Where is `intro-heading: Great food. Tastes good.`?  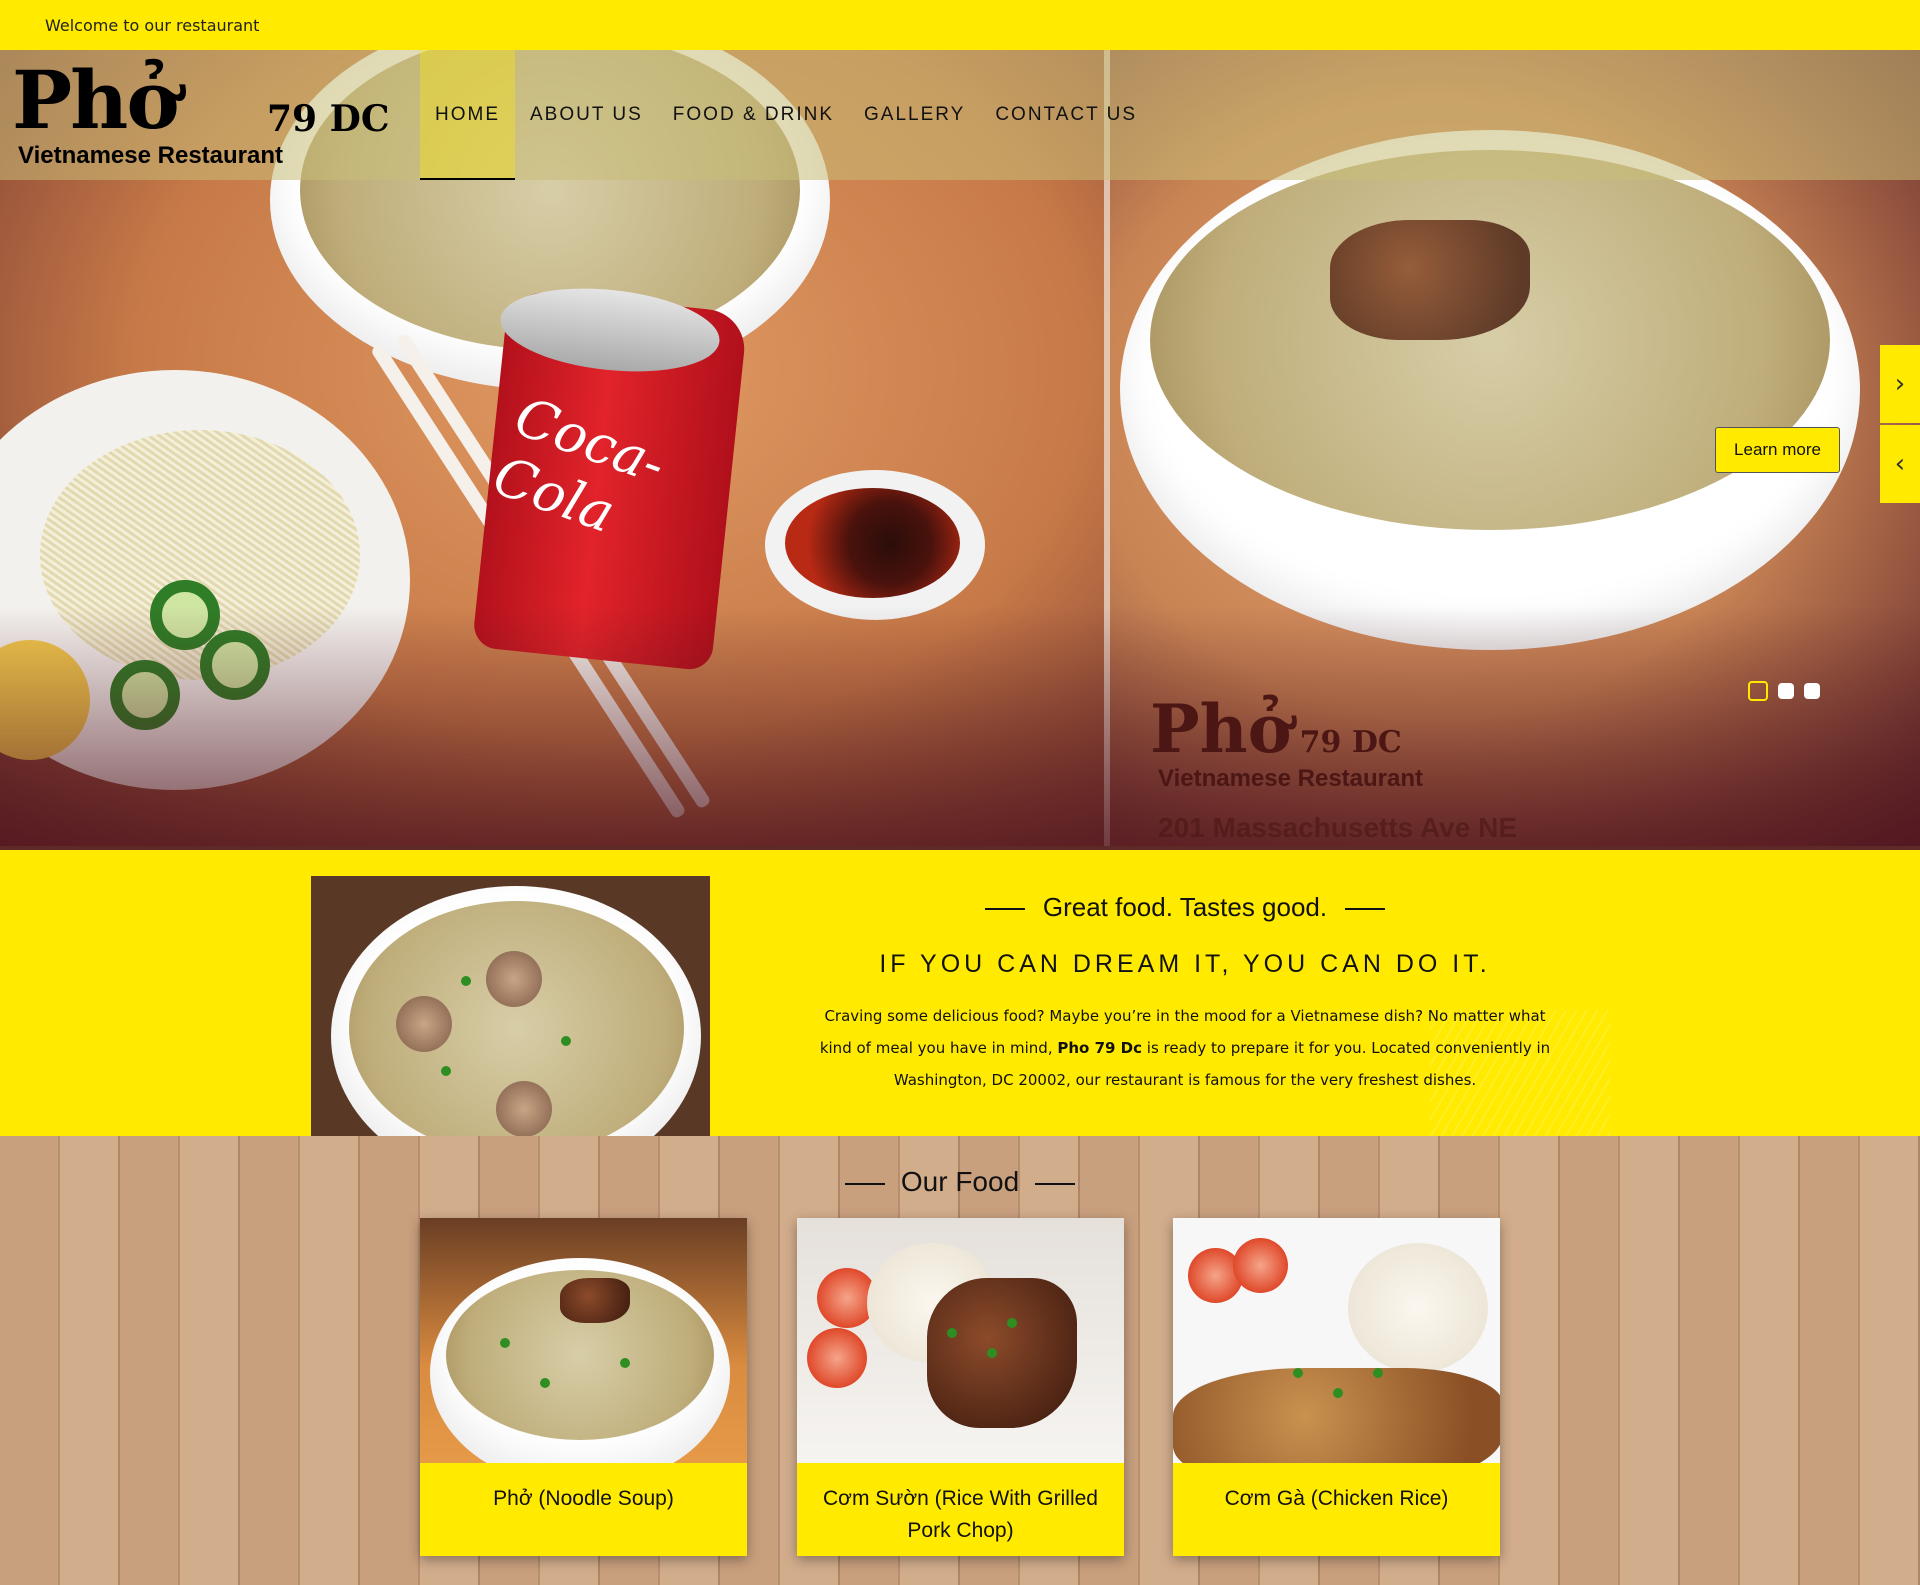 intro-heading: Great food. Tastes good. is located at coordinates (1185, 907).